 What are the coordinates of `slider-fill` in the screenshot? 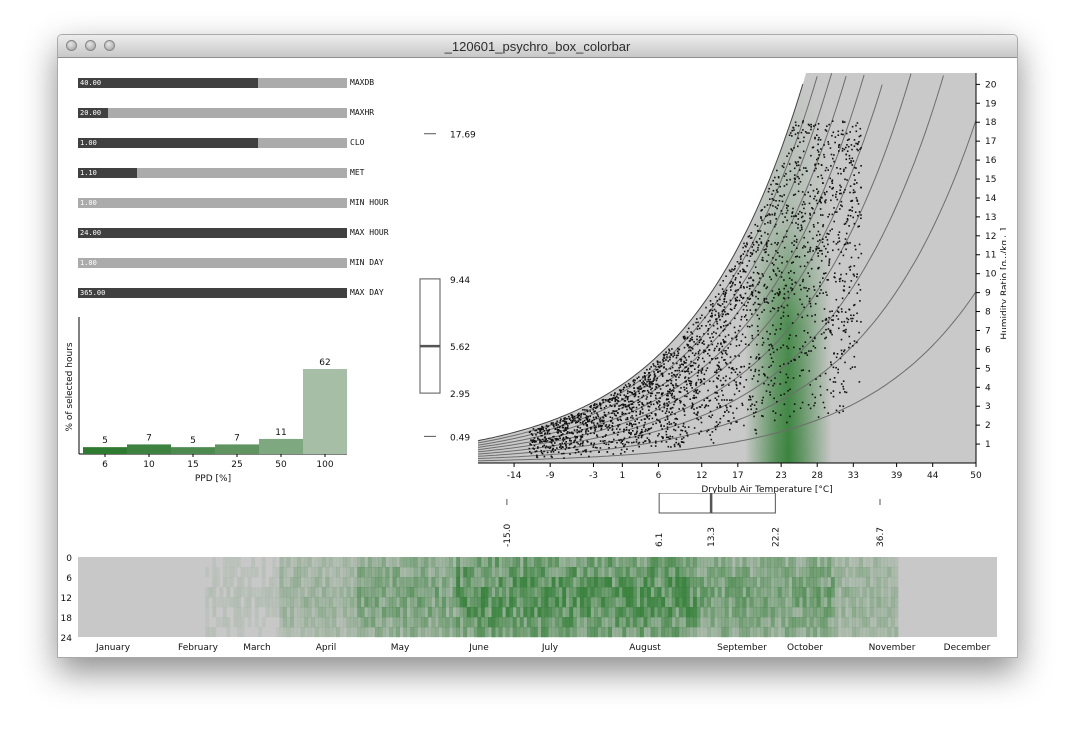 It's located at (212, 233).